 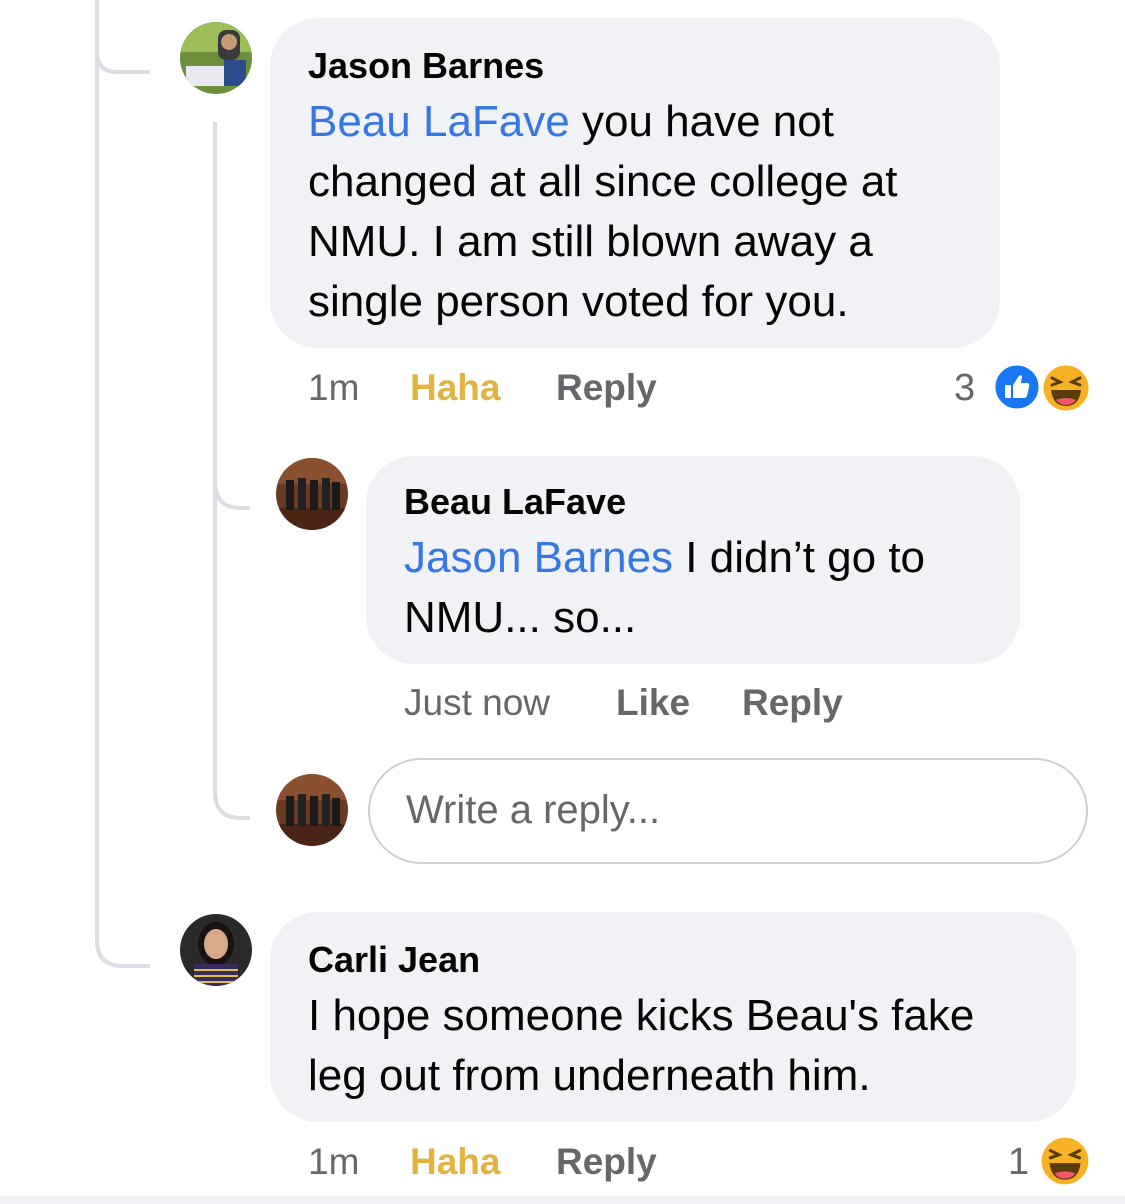 What do you see at coordinates (439, 121) in the screenshot?
I see `mention-link: Beau LaFave` at bounding box center [439, 121].